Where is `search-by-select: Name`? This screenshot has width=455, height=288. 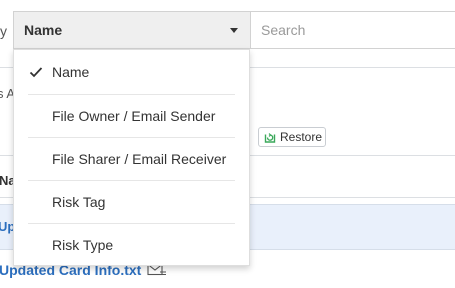 search-by-select: Name is located at coordinates (132, 30).